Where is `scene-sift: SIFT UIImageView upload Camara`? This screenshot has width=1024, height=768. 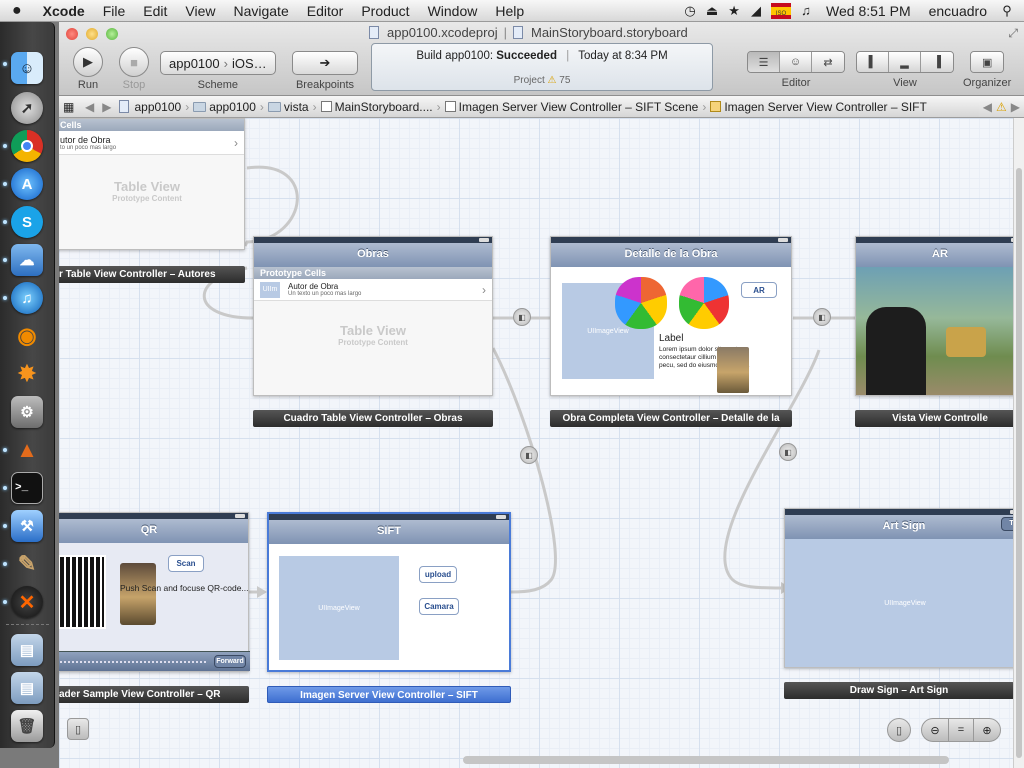 scene-sift: SIFT UIImageView upload Camara is located at coordinates (389, 592).